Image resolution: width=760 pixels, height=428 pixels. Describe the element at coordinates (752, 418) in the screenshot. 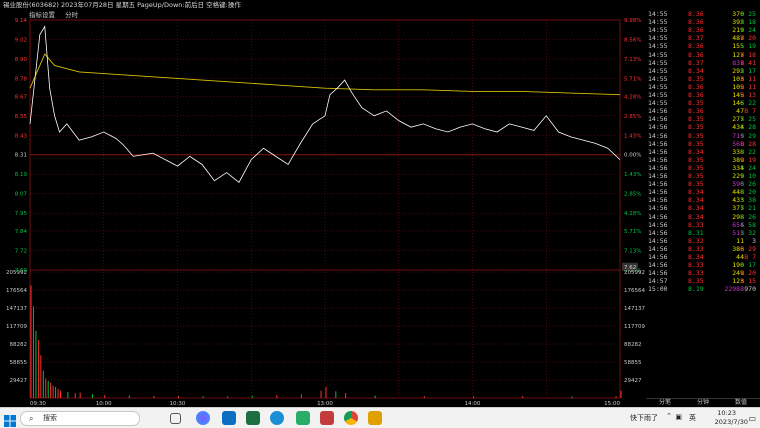

I see `notification-icon: ▭` at that location.